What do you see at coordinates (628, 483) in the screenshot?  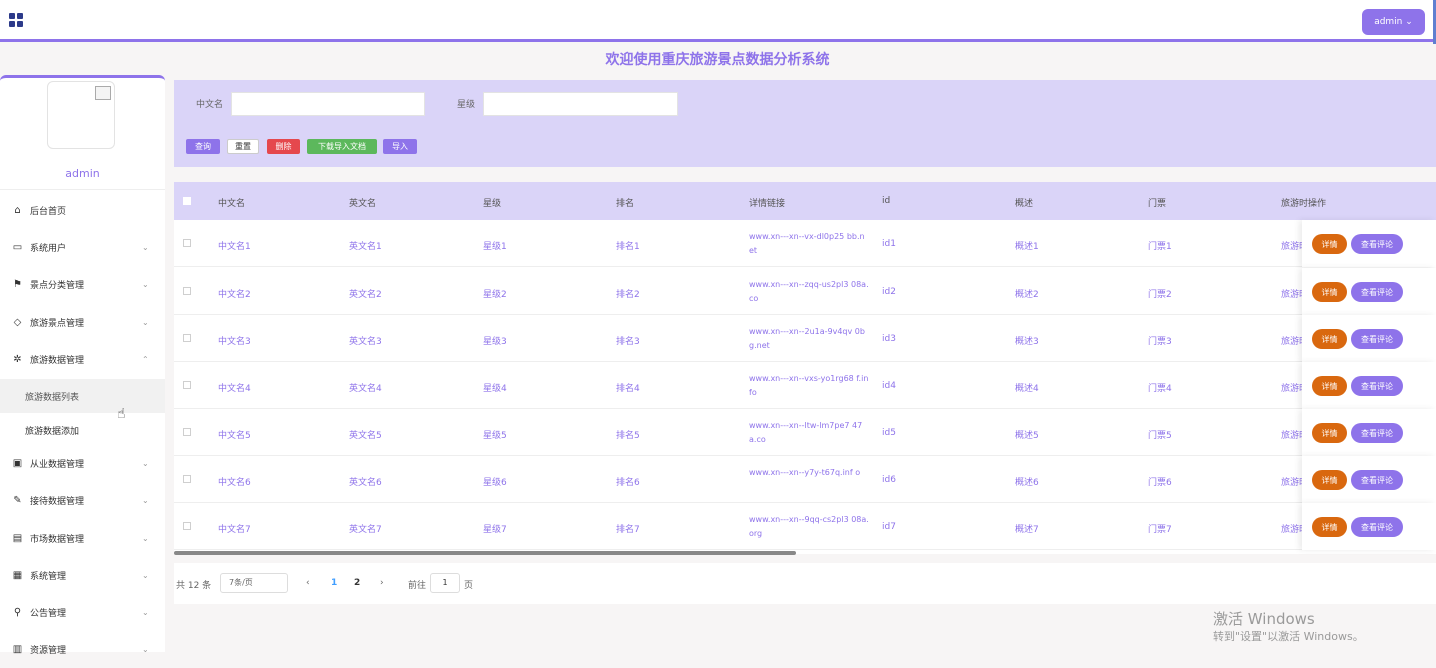 I see `cell-rank: 排名6` at bounding box center [628, 483].